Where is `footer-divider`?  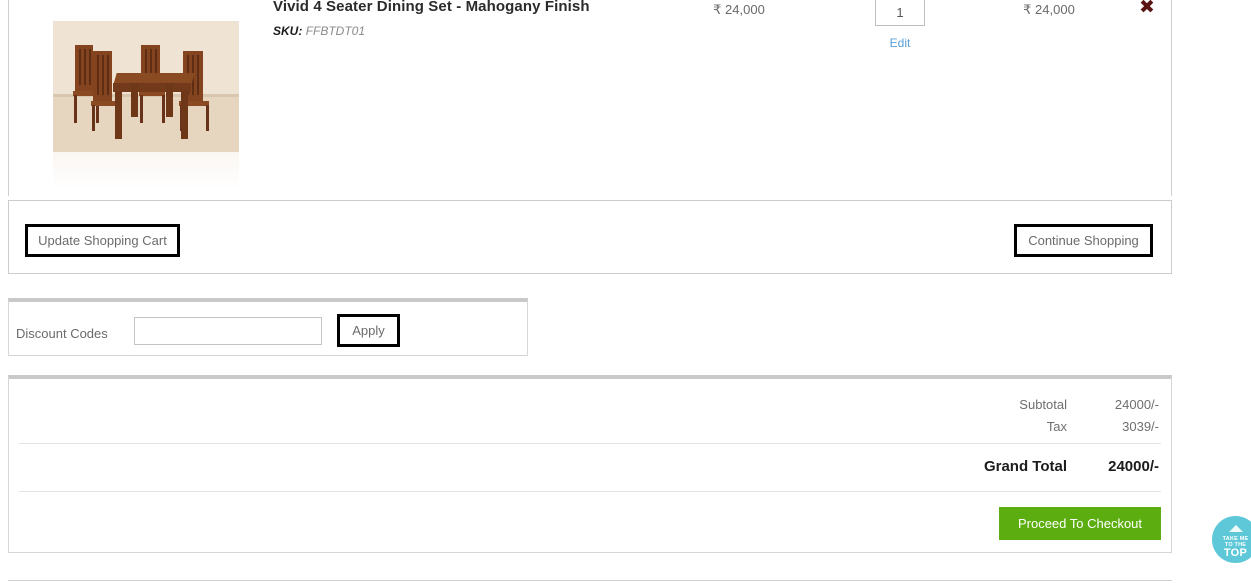 footer-divider is located at coordinates (590, 580).